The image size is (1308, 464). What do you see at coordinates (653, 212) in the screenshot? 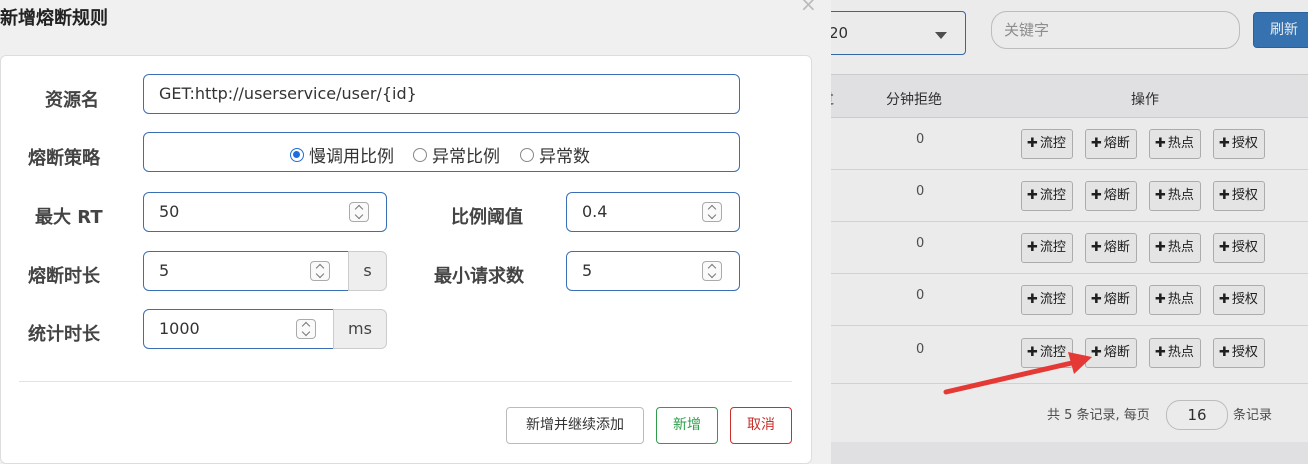
I see `ratio-input: 0.4` at bounding box center [653, 212].